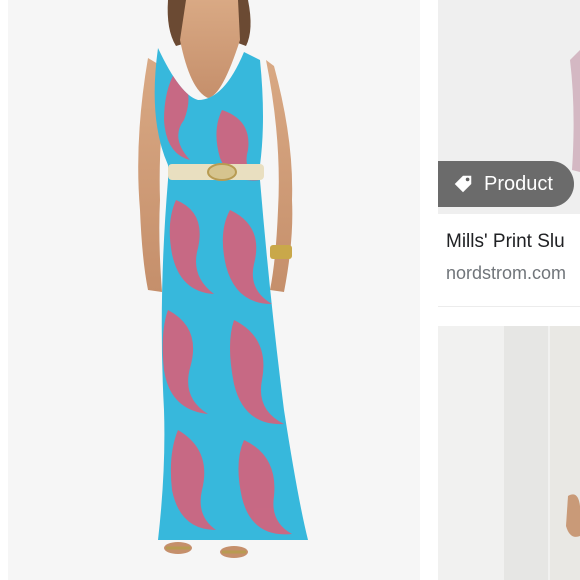  What do you see at coordinates (463, 184) in the screenshot?
I see `price-tag-icon` at bounding box center [463, 184].